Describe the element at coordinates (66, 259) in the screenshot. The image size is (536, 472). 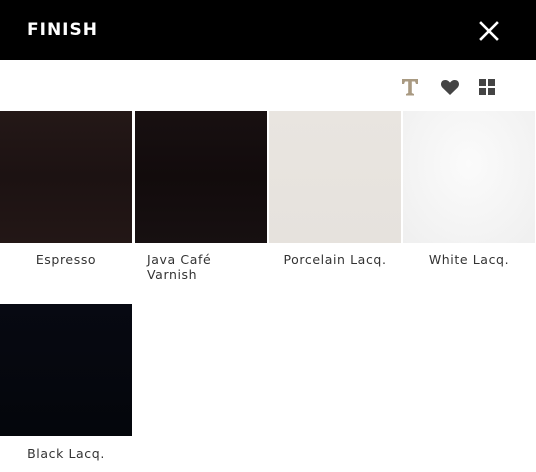
I see `swatch-label: Espresso` at that location.